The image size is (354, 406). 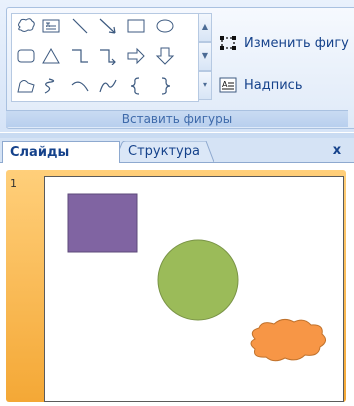 I want to click on elbow-arrow-connector-icon, so click(x=108, y=56).